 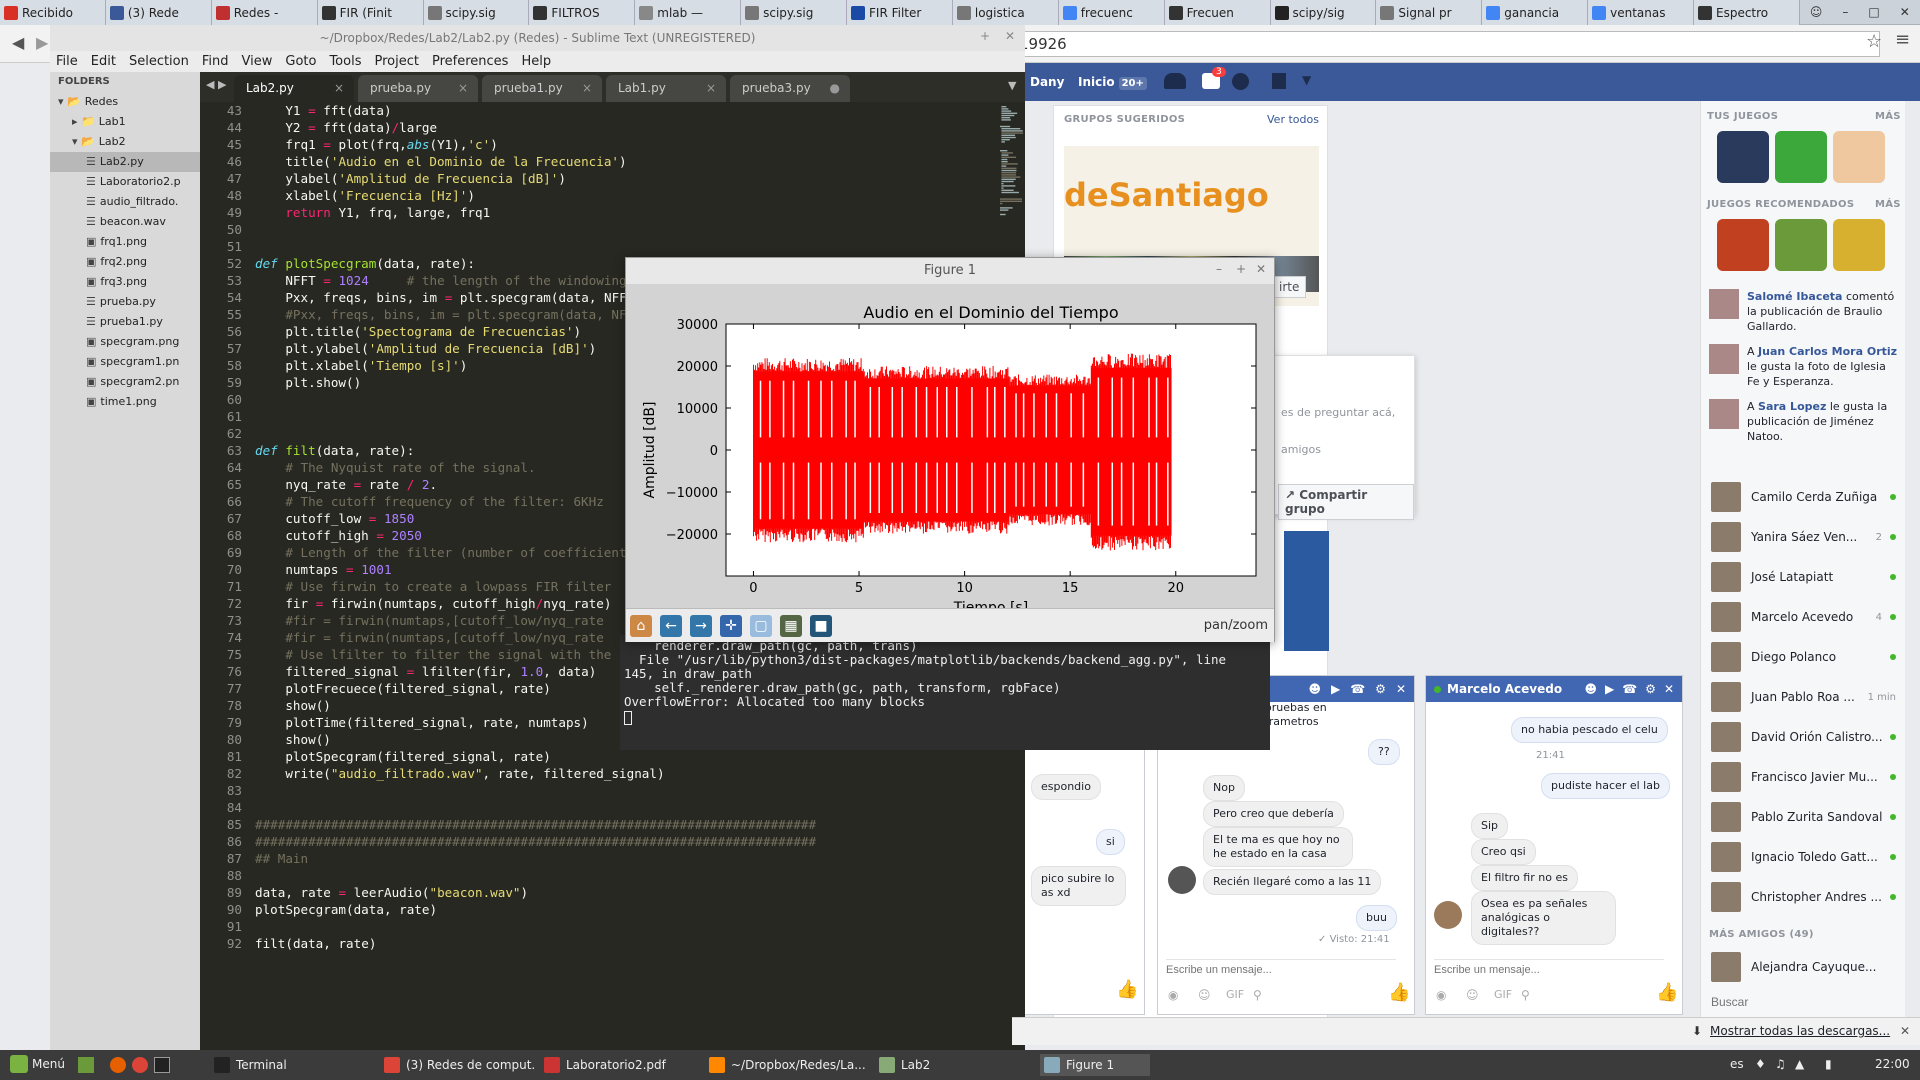 I want to click on star-icon: ☆, so click(x=1874, y=41).